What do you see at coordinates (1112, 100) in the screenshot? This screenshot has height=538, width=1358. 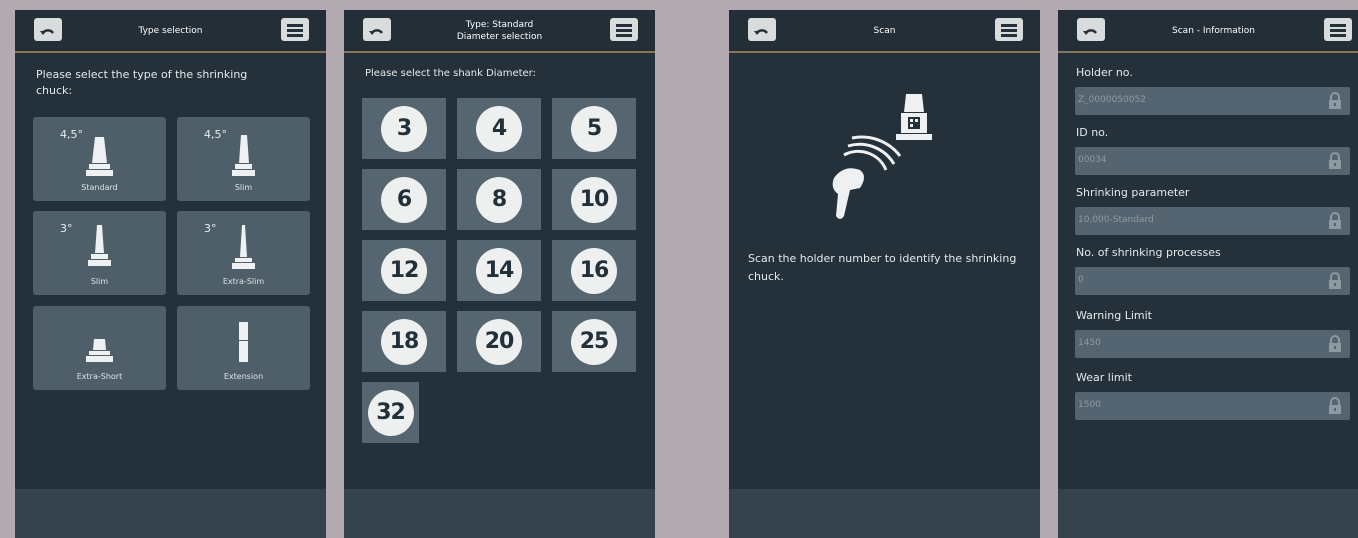 I see `holder-no-value: Z_0000050052` at bounding box center [1112, 100].